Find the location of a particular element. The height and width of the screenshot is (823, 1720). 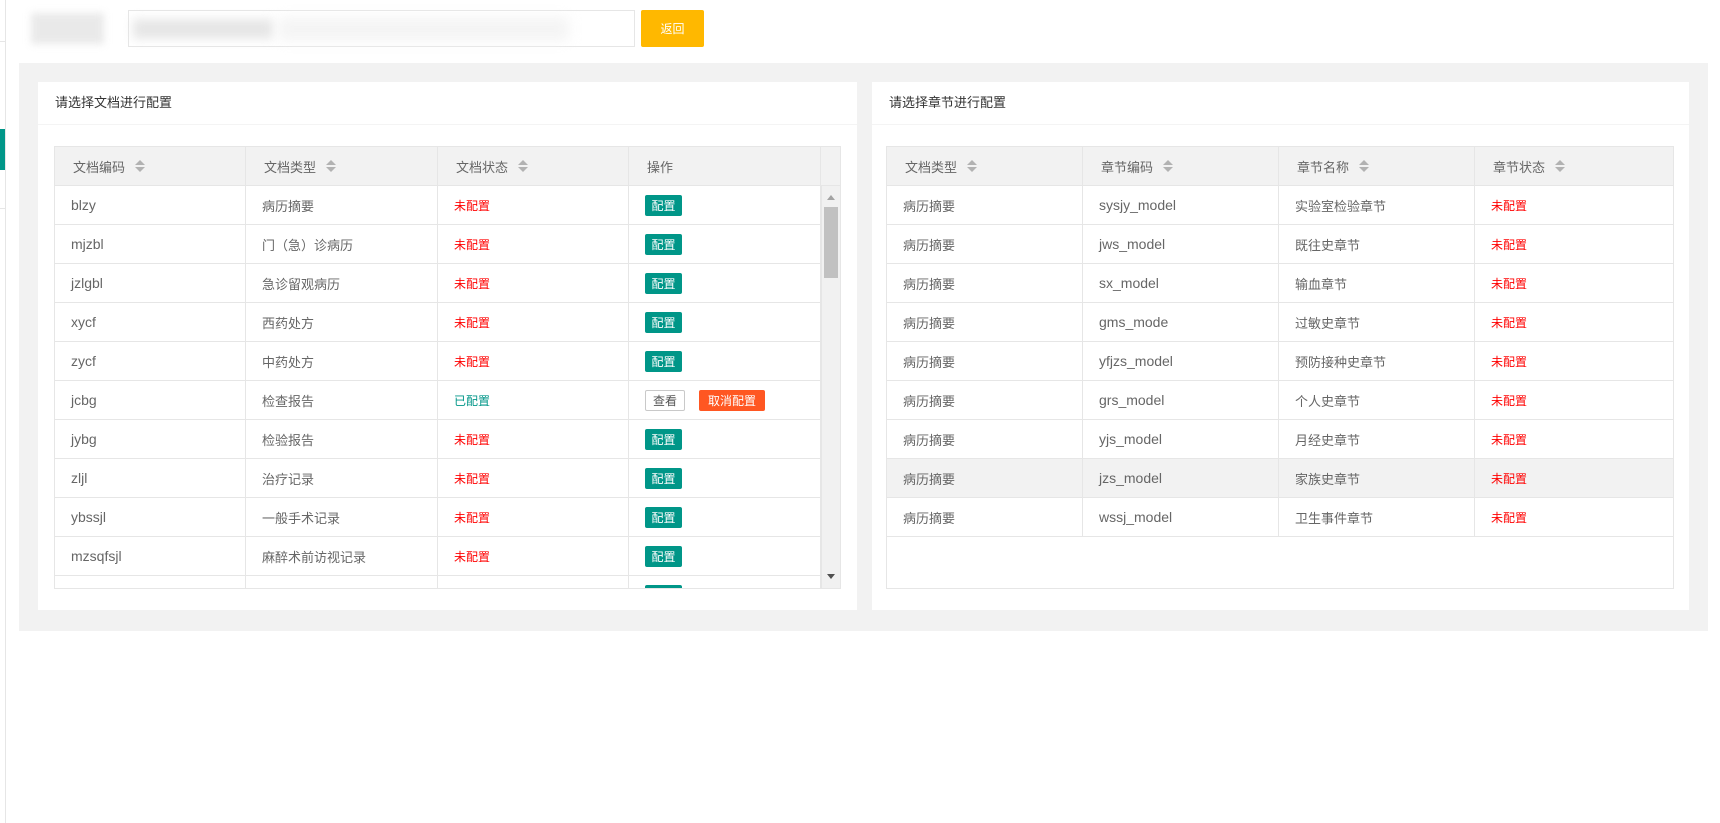

chapter-name-cell: 卫生事件章节 is located at coordinates (1377, 517).